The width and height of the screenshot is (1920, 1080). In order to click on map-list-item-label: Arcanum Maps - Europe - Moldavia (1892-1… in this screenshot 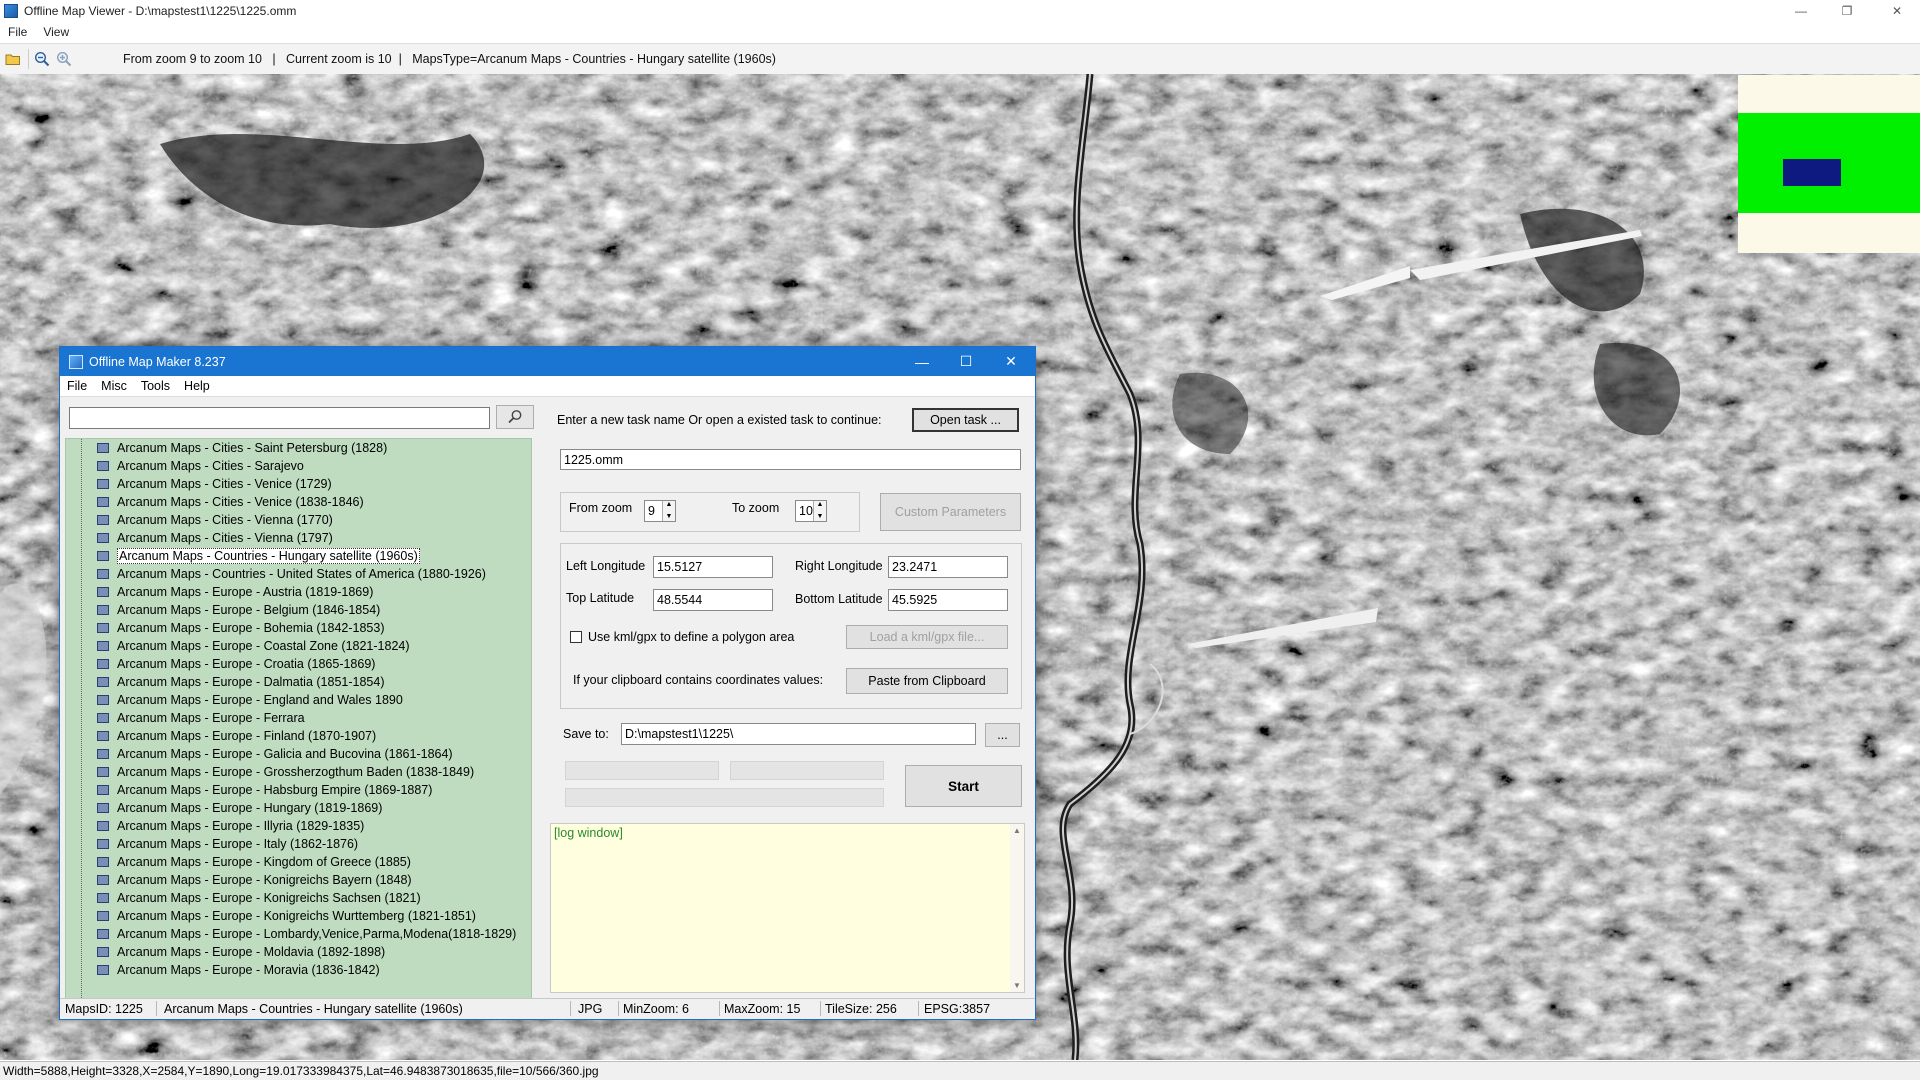, I will do `click(251, 952)`.